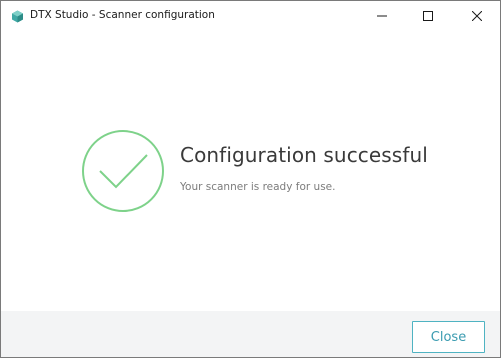 This screenshot has height=358, width=501. I want to click on dialog-footer: Close, so click(250, 334).